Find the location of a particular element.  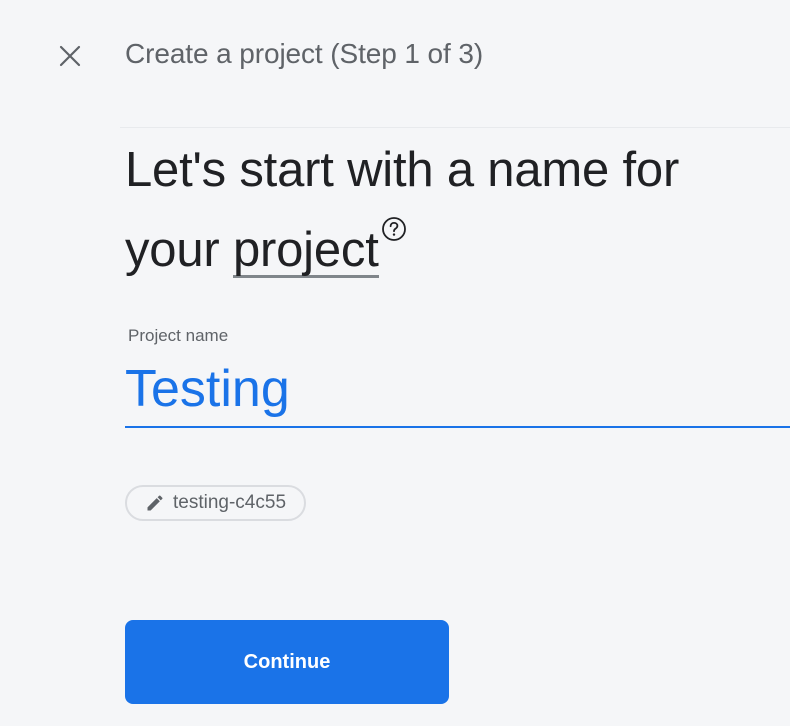

project-id-chip: testing-c4c55 is located at coordinates (216, 503).